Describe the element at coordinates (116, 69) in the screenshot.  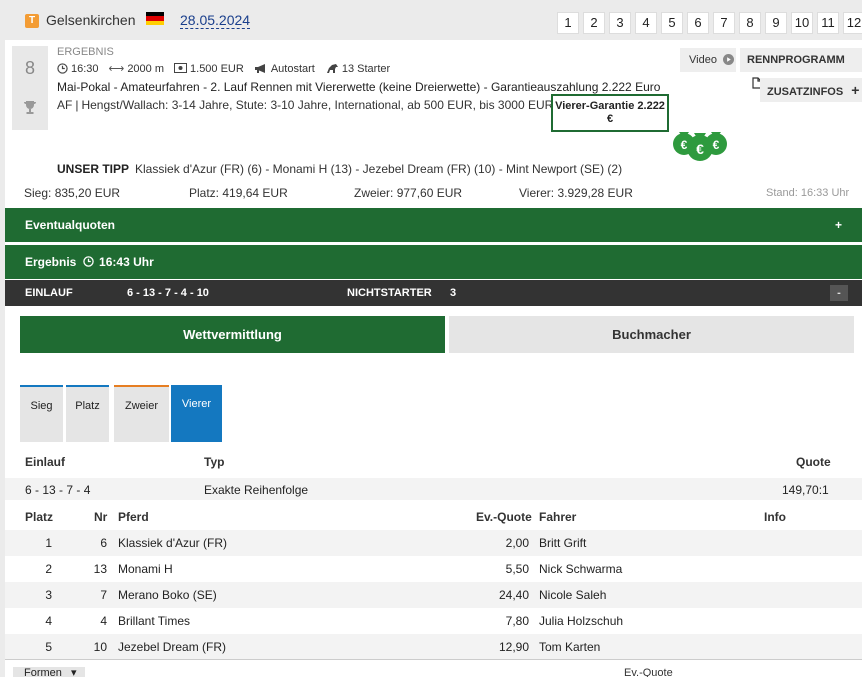
I see `distance-icon: ⟷` at that location.